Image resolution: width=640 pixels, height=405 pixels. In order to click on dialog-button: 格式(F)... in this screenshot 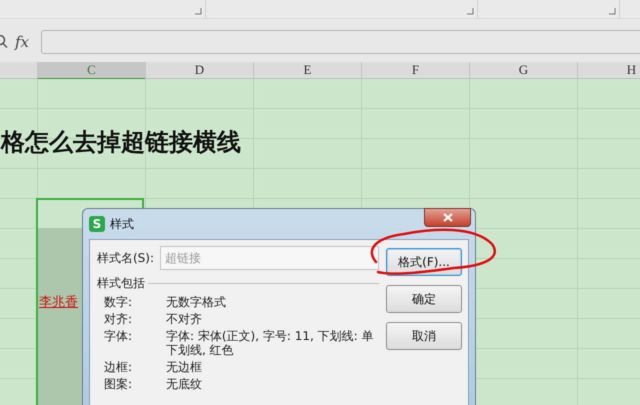, I will do `click(424, 262)`.